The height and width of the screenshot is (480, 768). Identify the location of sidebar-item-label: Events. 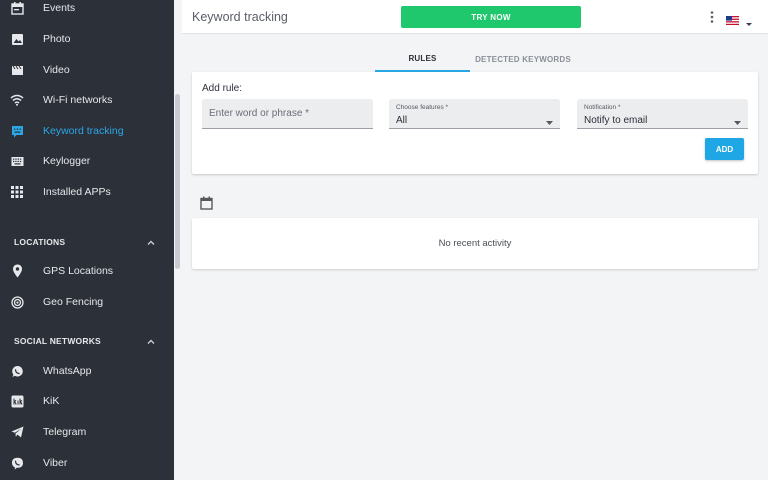
(59, 8).